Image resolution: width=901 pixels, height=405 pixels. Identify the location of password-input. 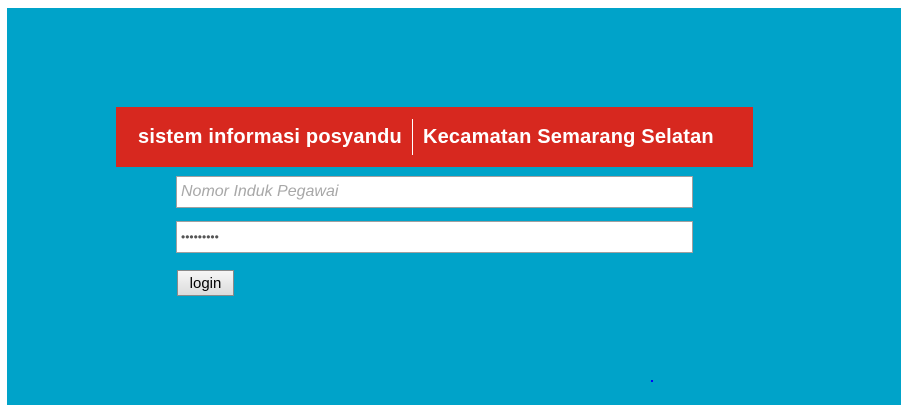
(434, 237).